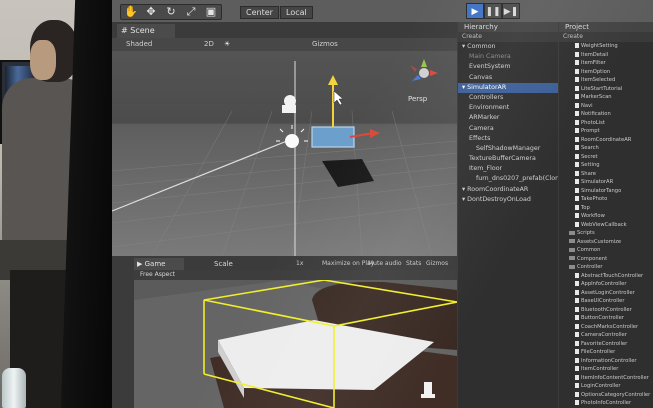  What do you see at coordinates (385, 264) in the screenshot?
I see `mute-audio-toggle: Mute audio` at bounding box center [385, 264].